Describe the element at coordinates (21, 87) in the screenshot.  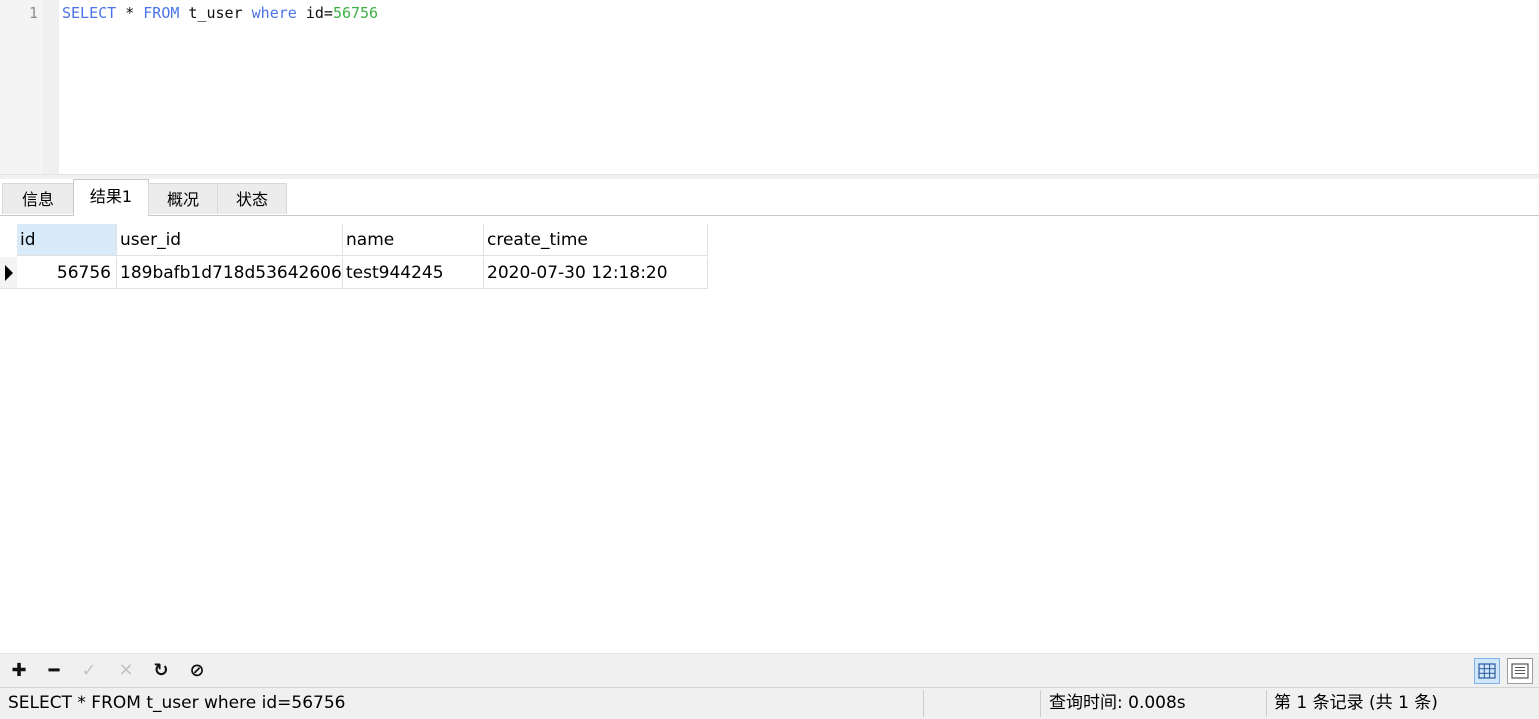
I see `line-number-gutter: 1` at that location.